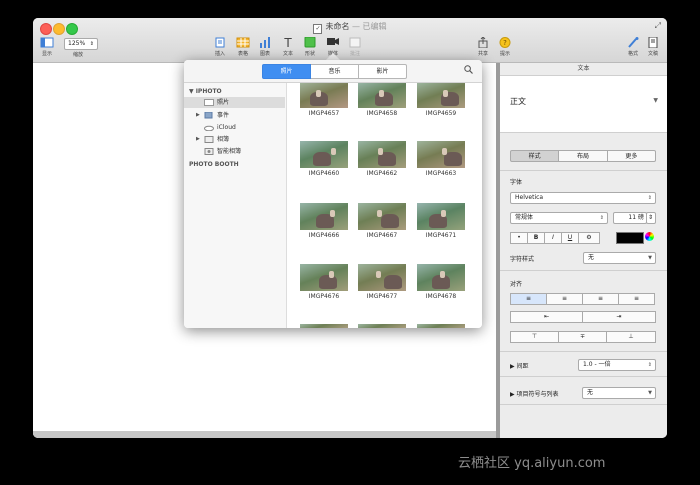 Image resolution: width=700 pixels, height=485 pixels. What do you see at coordinates (286, 71) in the screenshot?
I see `tab-photos: 照片` at bounding box center [286, 71].